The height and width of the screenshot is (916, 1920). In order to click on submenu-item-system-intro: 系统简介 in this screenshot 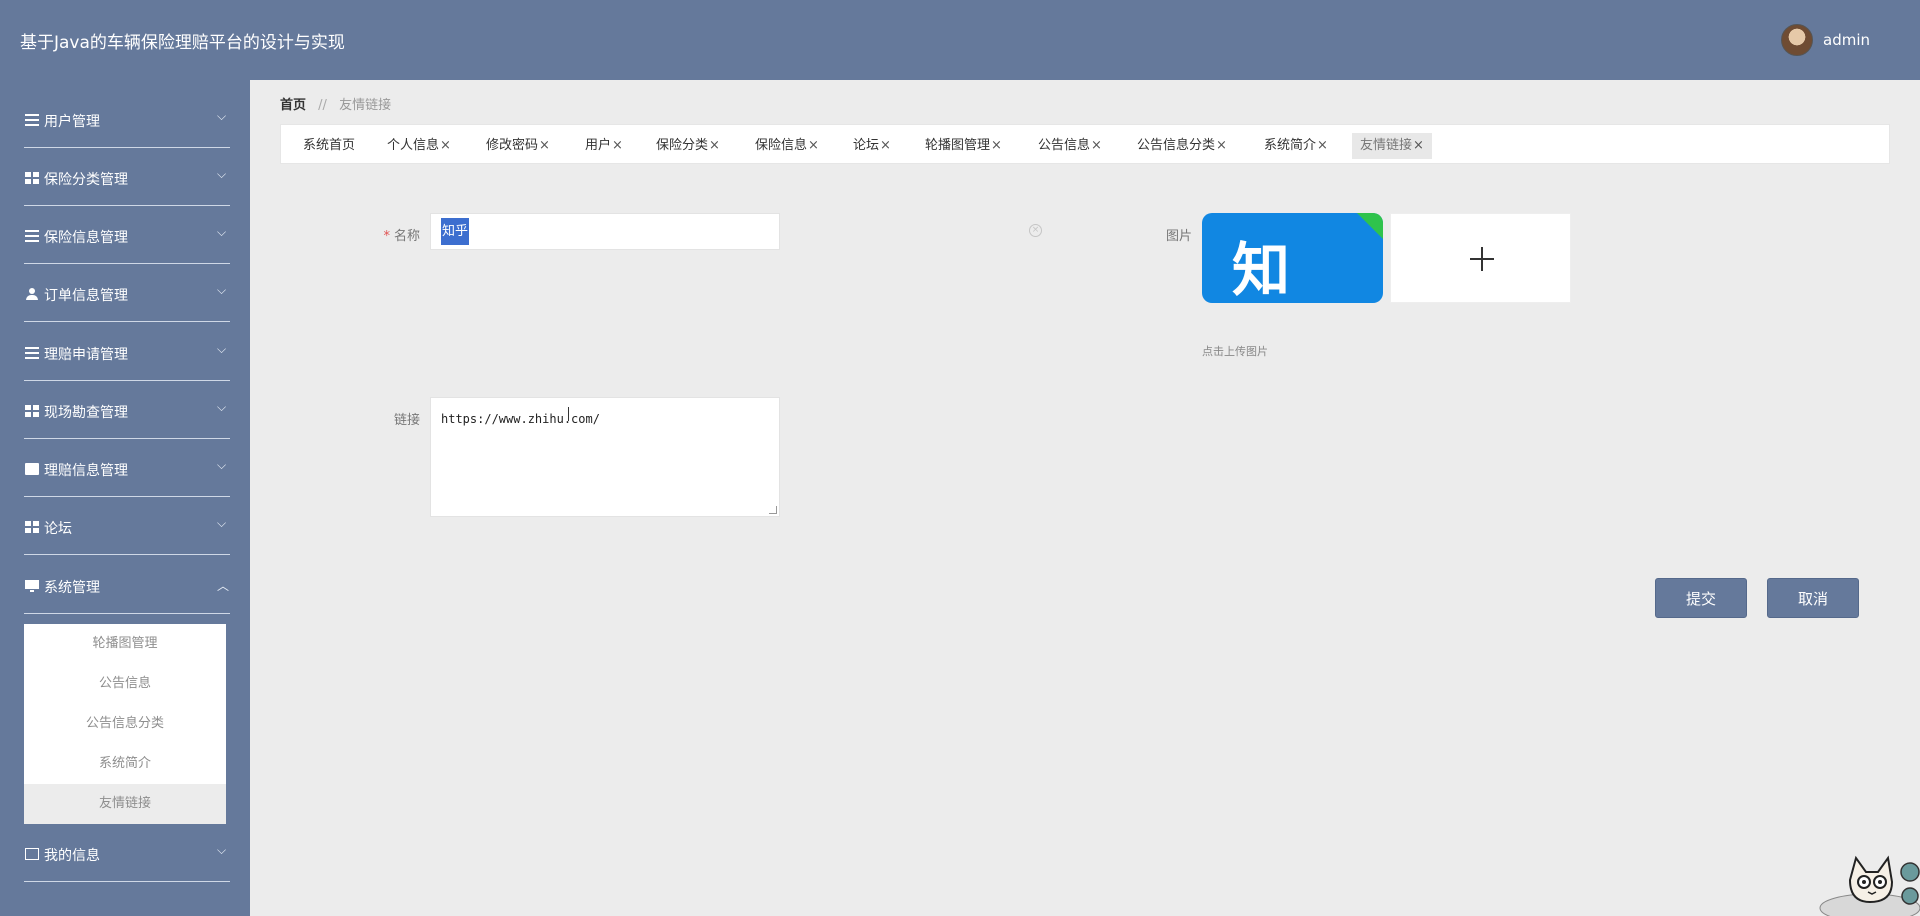, I will do `click(125, 764)`.